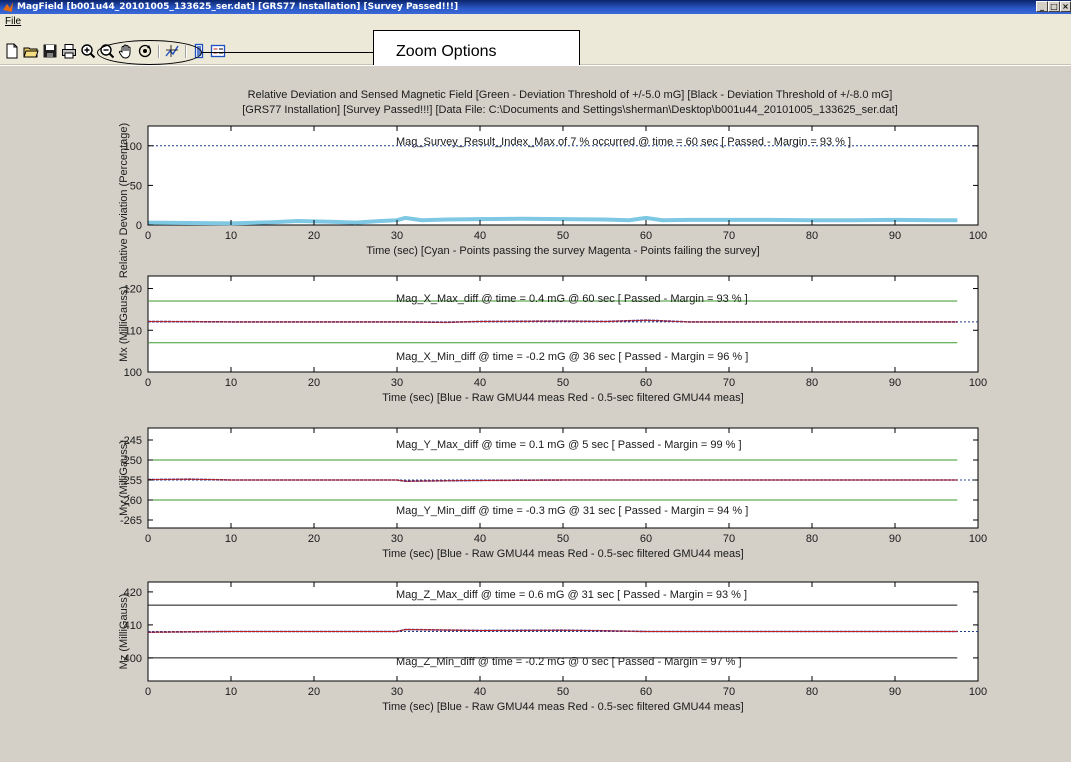 The height and width of the screenshot is (762, 1071). I want to click on mz-xtick-label: 80, so click(812, 692).